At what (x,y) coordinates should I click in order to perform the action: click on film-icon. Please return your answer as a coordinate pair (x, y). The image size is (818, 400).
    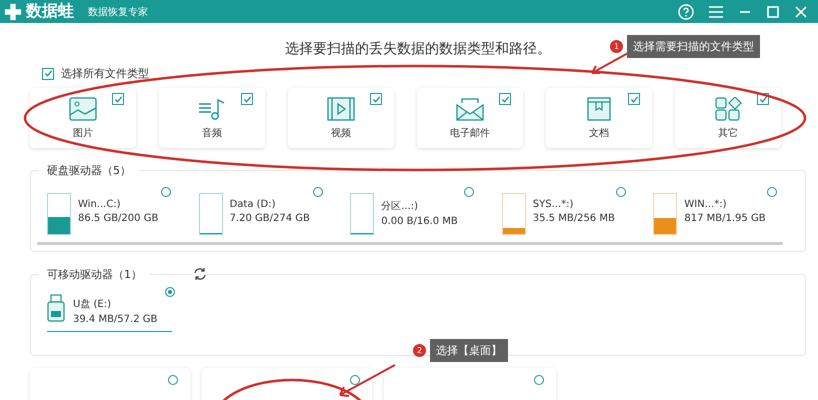
    Looking at the image, I should click on (341, 108).